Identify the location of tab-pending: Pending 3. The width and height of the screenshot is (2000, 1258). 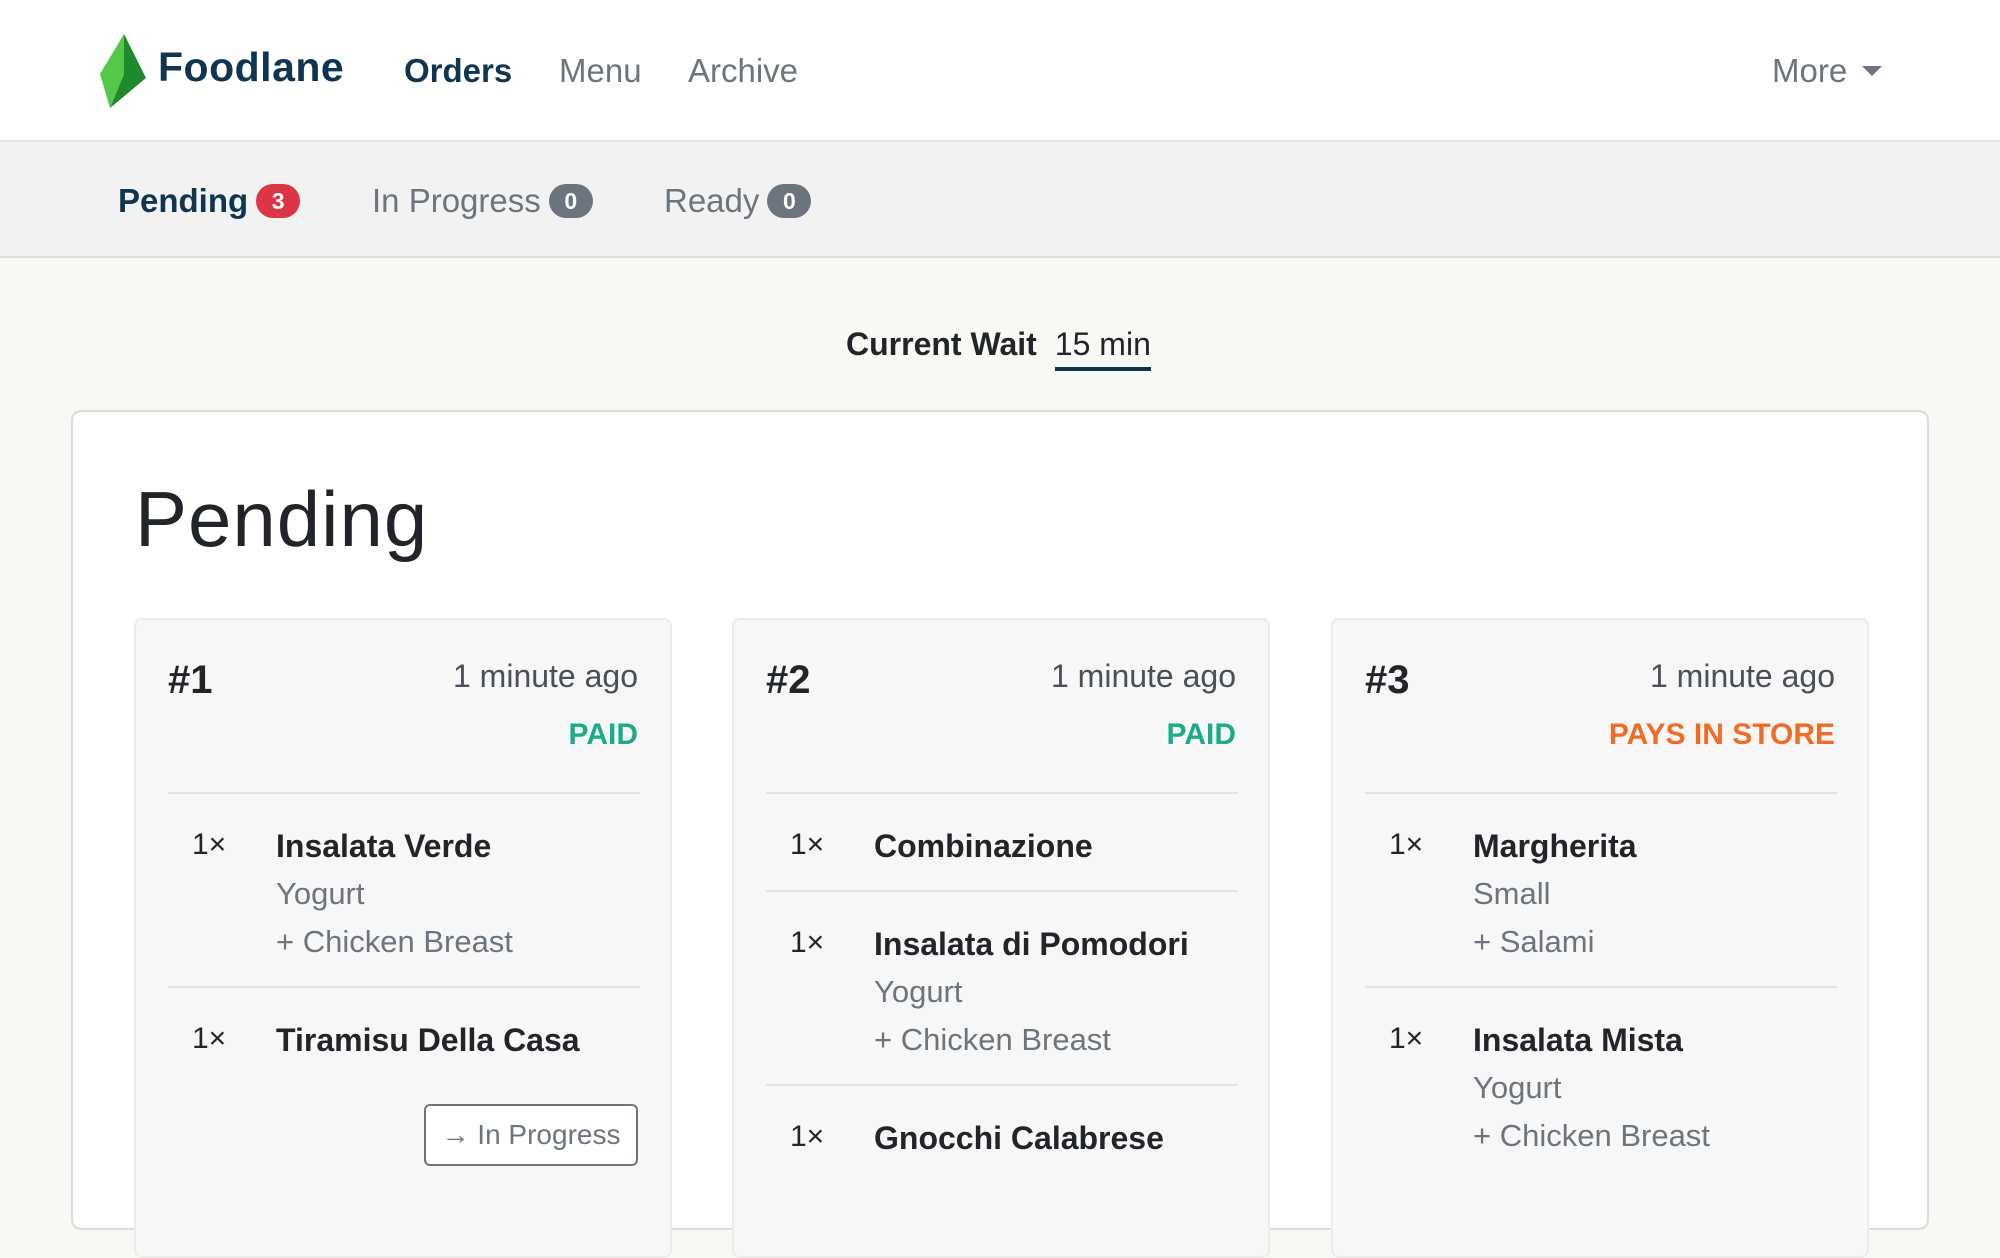
(209, 201).